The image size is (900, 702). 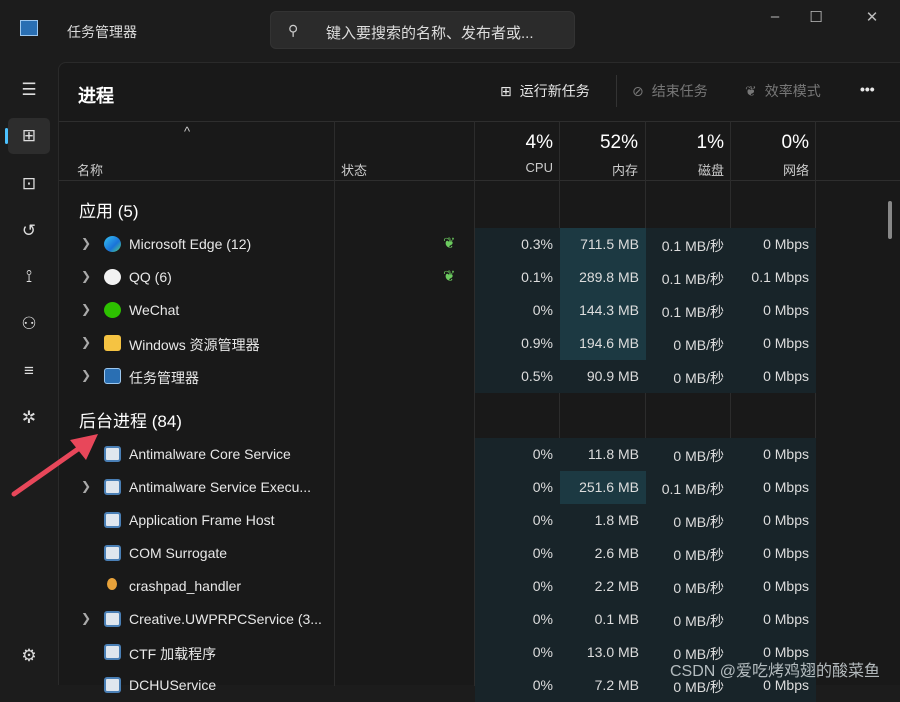 I want to click on sidebar-item-performance: ⊡, so click(x=29, y=184).